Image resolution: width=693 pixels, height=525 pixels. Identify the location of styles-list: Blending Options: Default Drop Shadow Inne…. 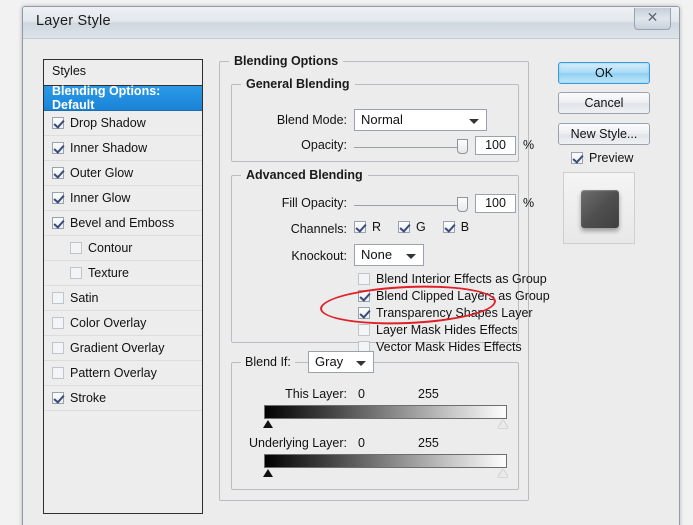
(123, 247).